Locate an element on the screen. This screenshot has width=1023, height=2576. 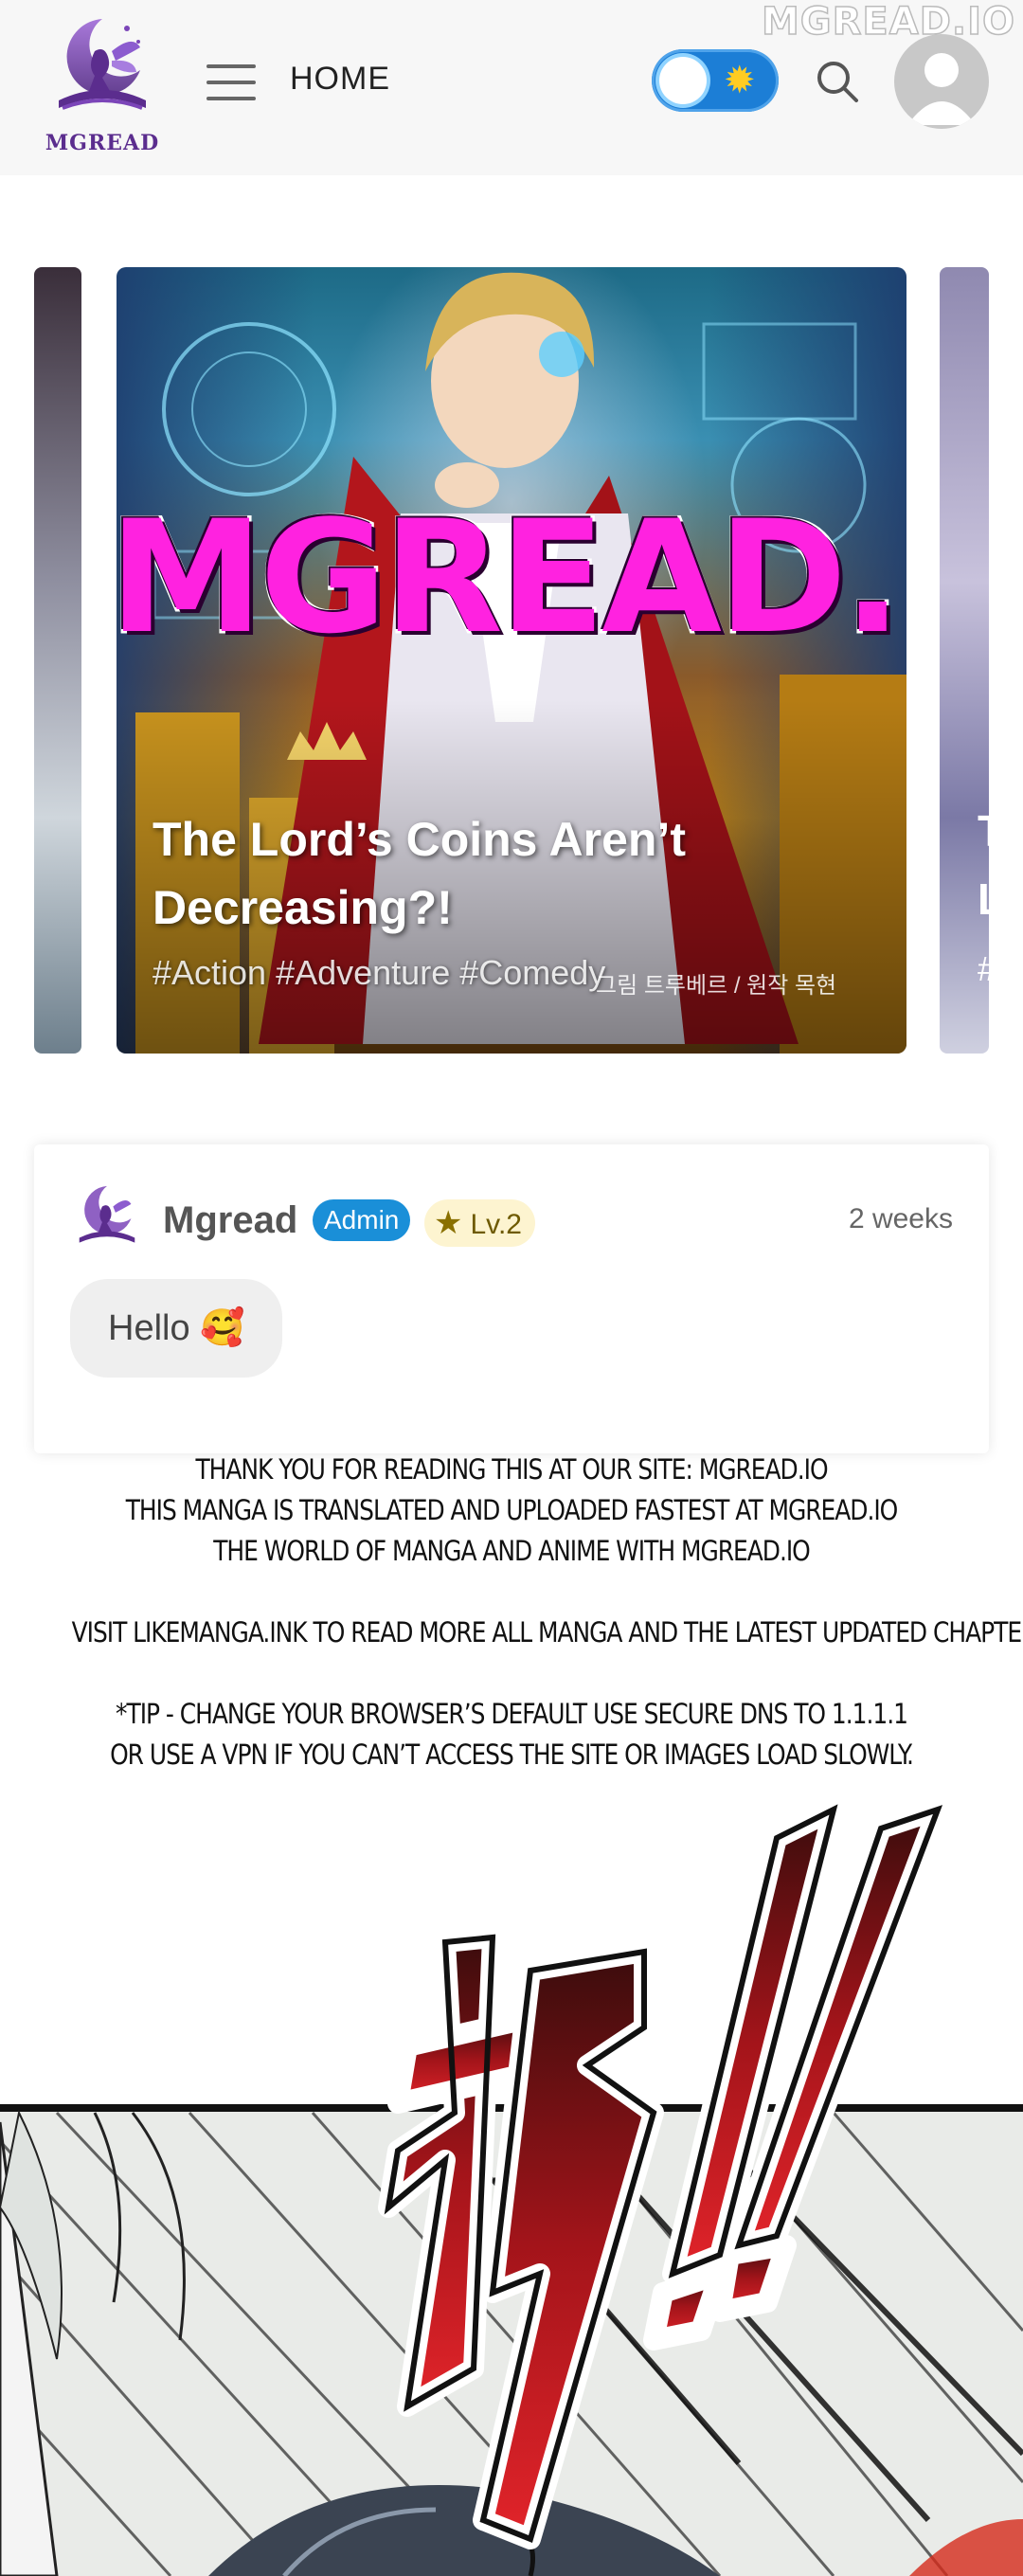
featured-tags: #Action #Adventure #Comedy is located at coordinates (379, 972).